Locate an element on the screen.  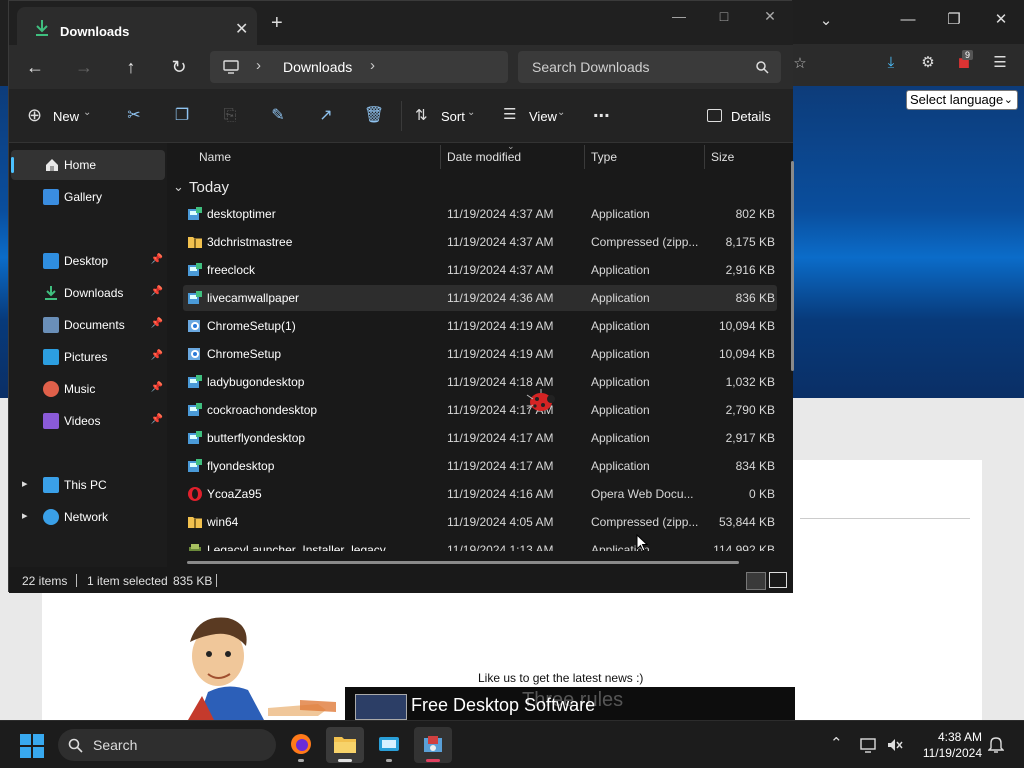
windows-start-icon is located at coordinates (32, 746).